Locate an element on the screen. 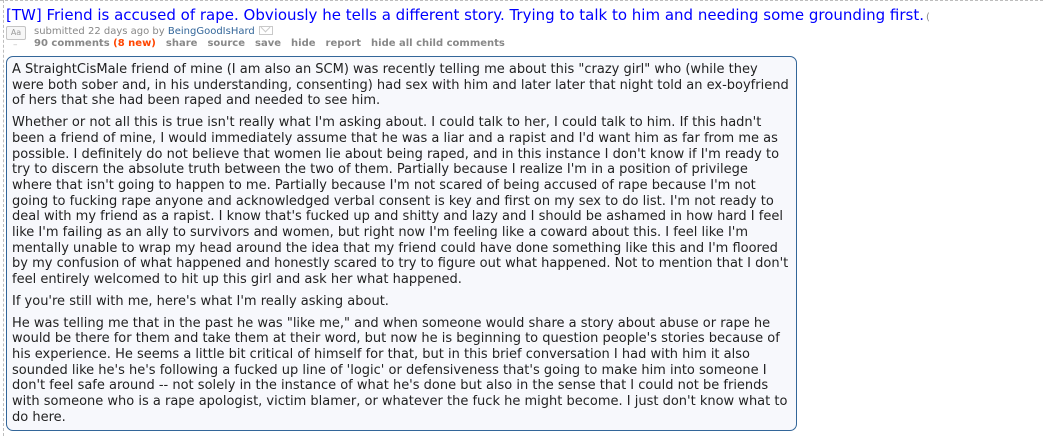 This screenshot has height=436, width=1043. thing-divider-left is located at coordinates (3, 218).